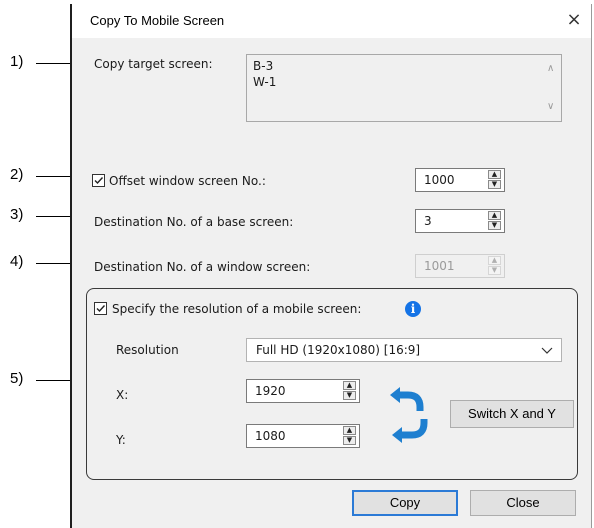  What do you see at coordinates (547, 350) in the screenshot?
I see `chevron-down-icon` at bounding box center [547, 350].